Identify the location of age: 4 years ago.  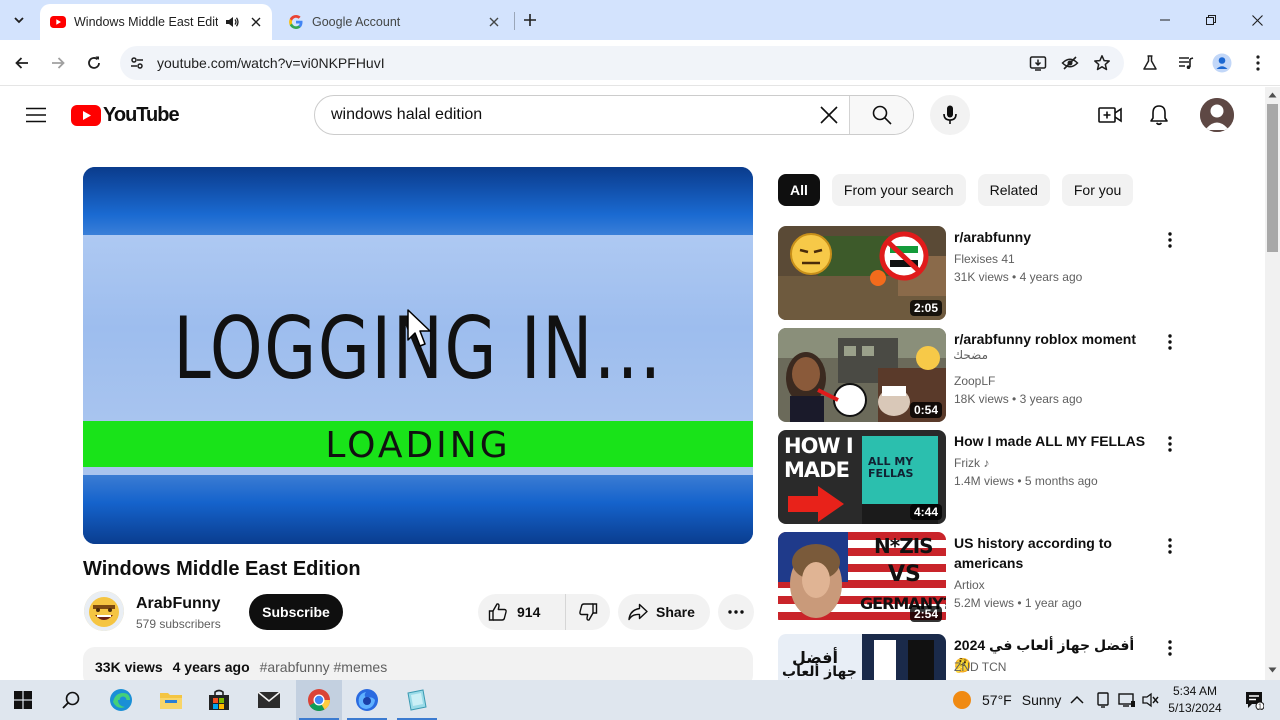
(1051, 277).